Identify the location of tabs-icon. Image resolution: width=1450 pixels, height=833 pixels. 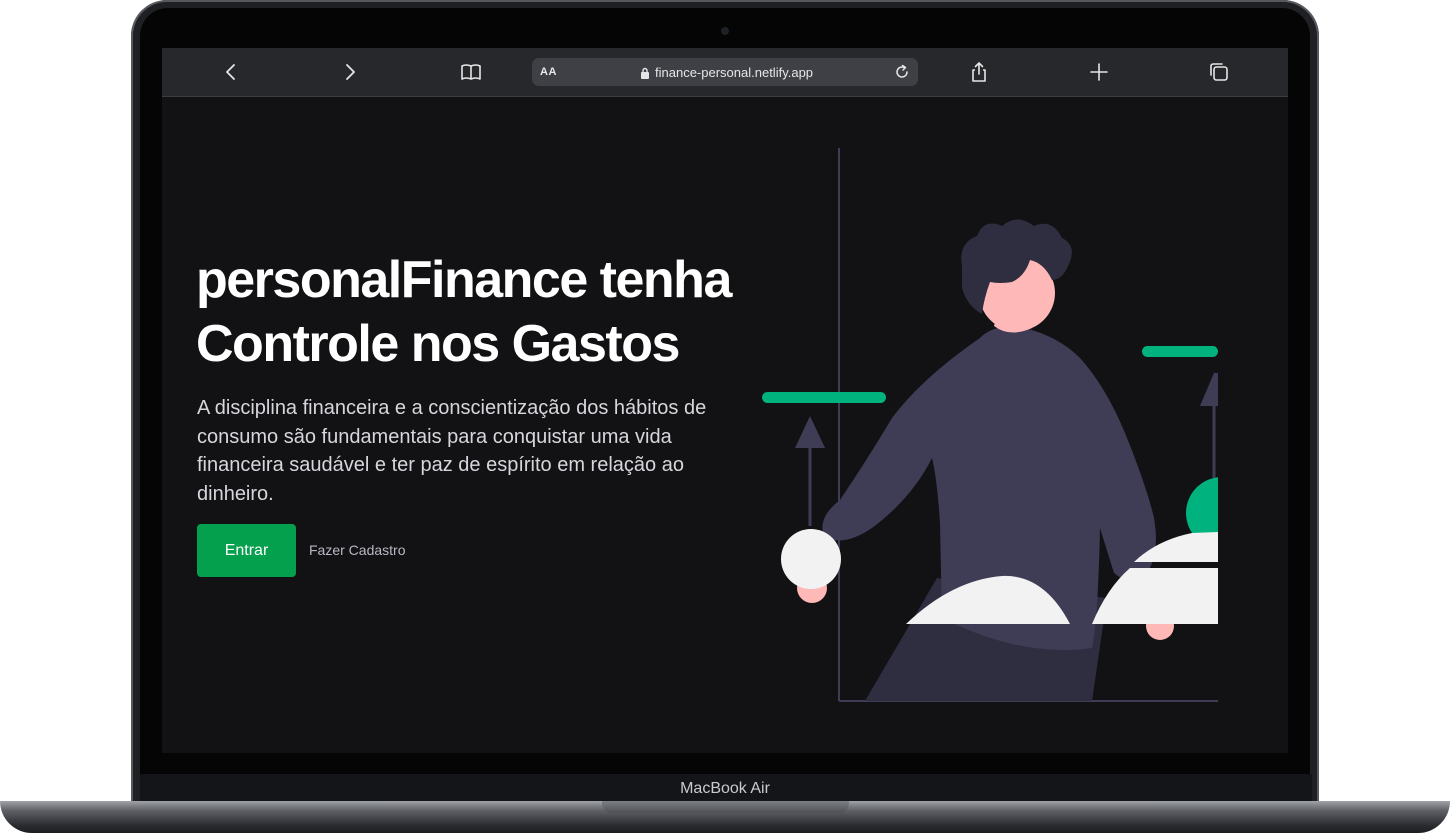
(1219, 72).